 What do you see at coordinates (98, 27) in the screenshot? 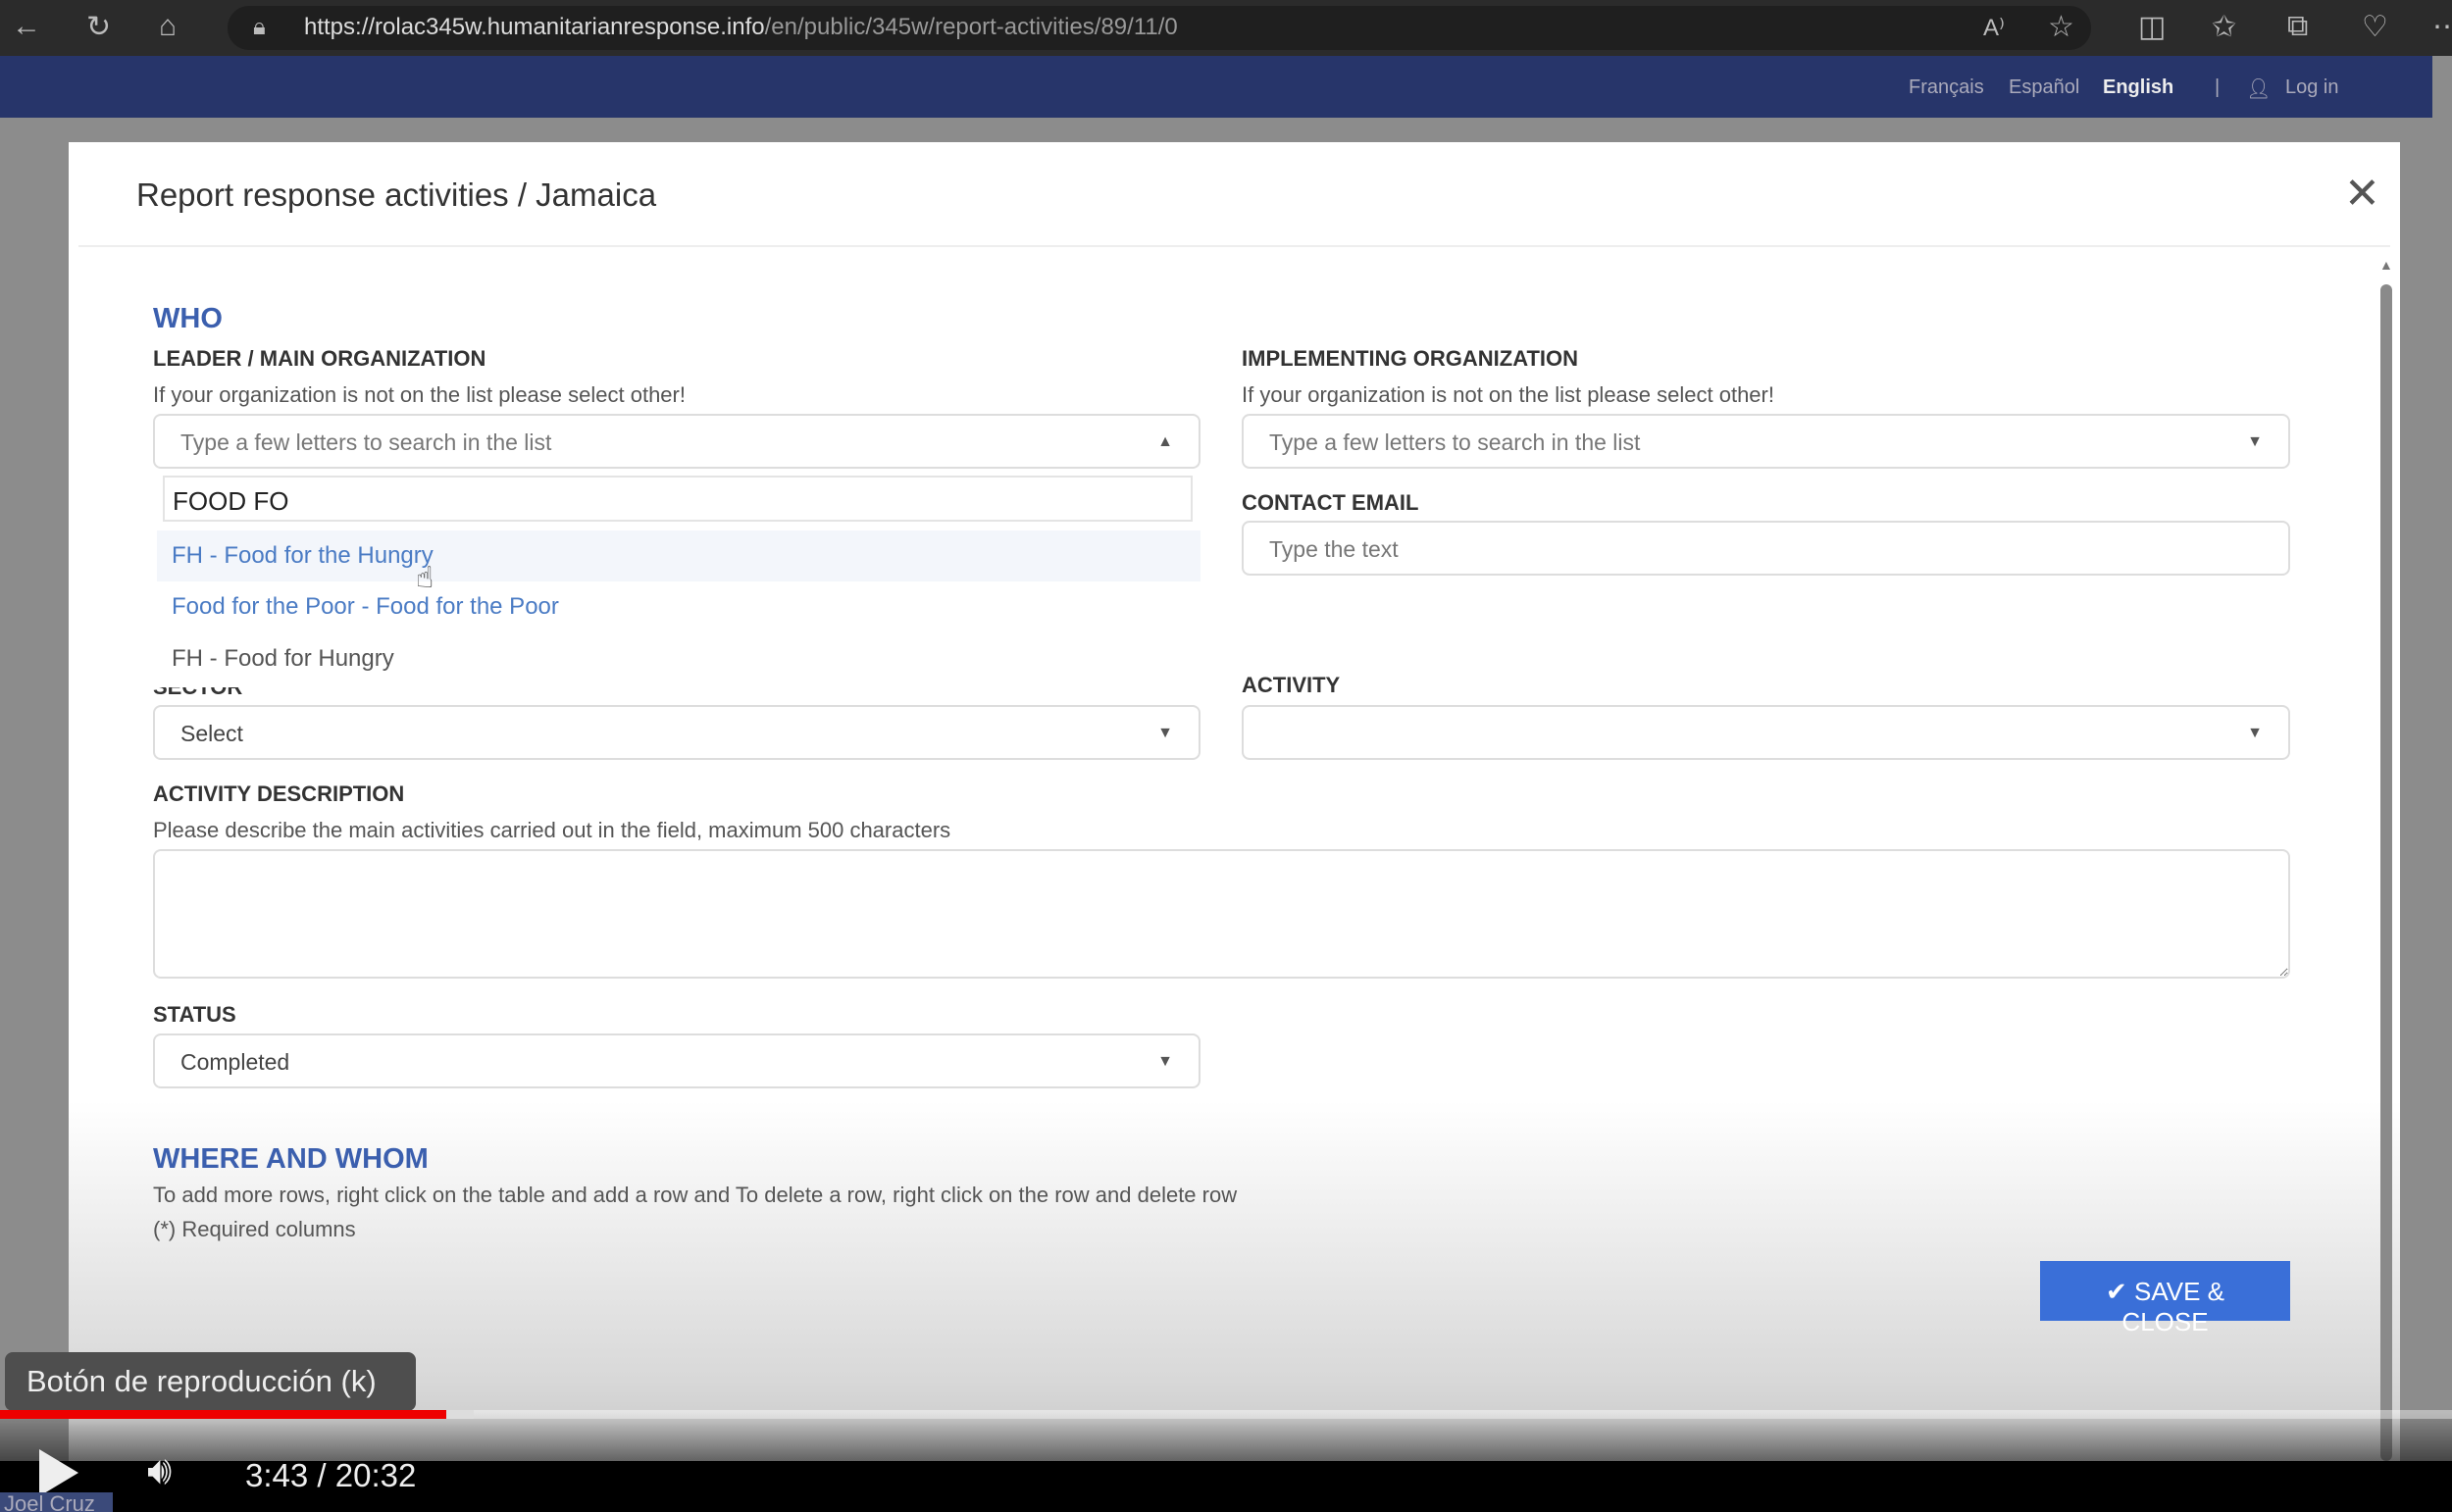
I see `refresh-icon: ↻` at bounding box center [98, 27].